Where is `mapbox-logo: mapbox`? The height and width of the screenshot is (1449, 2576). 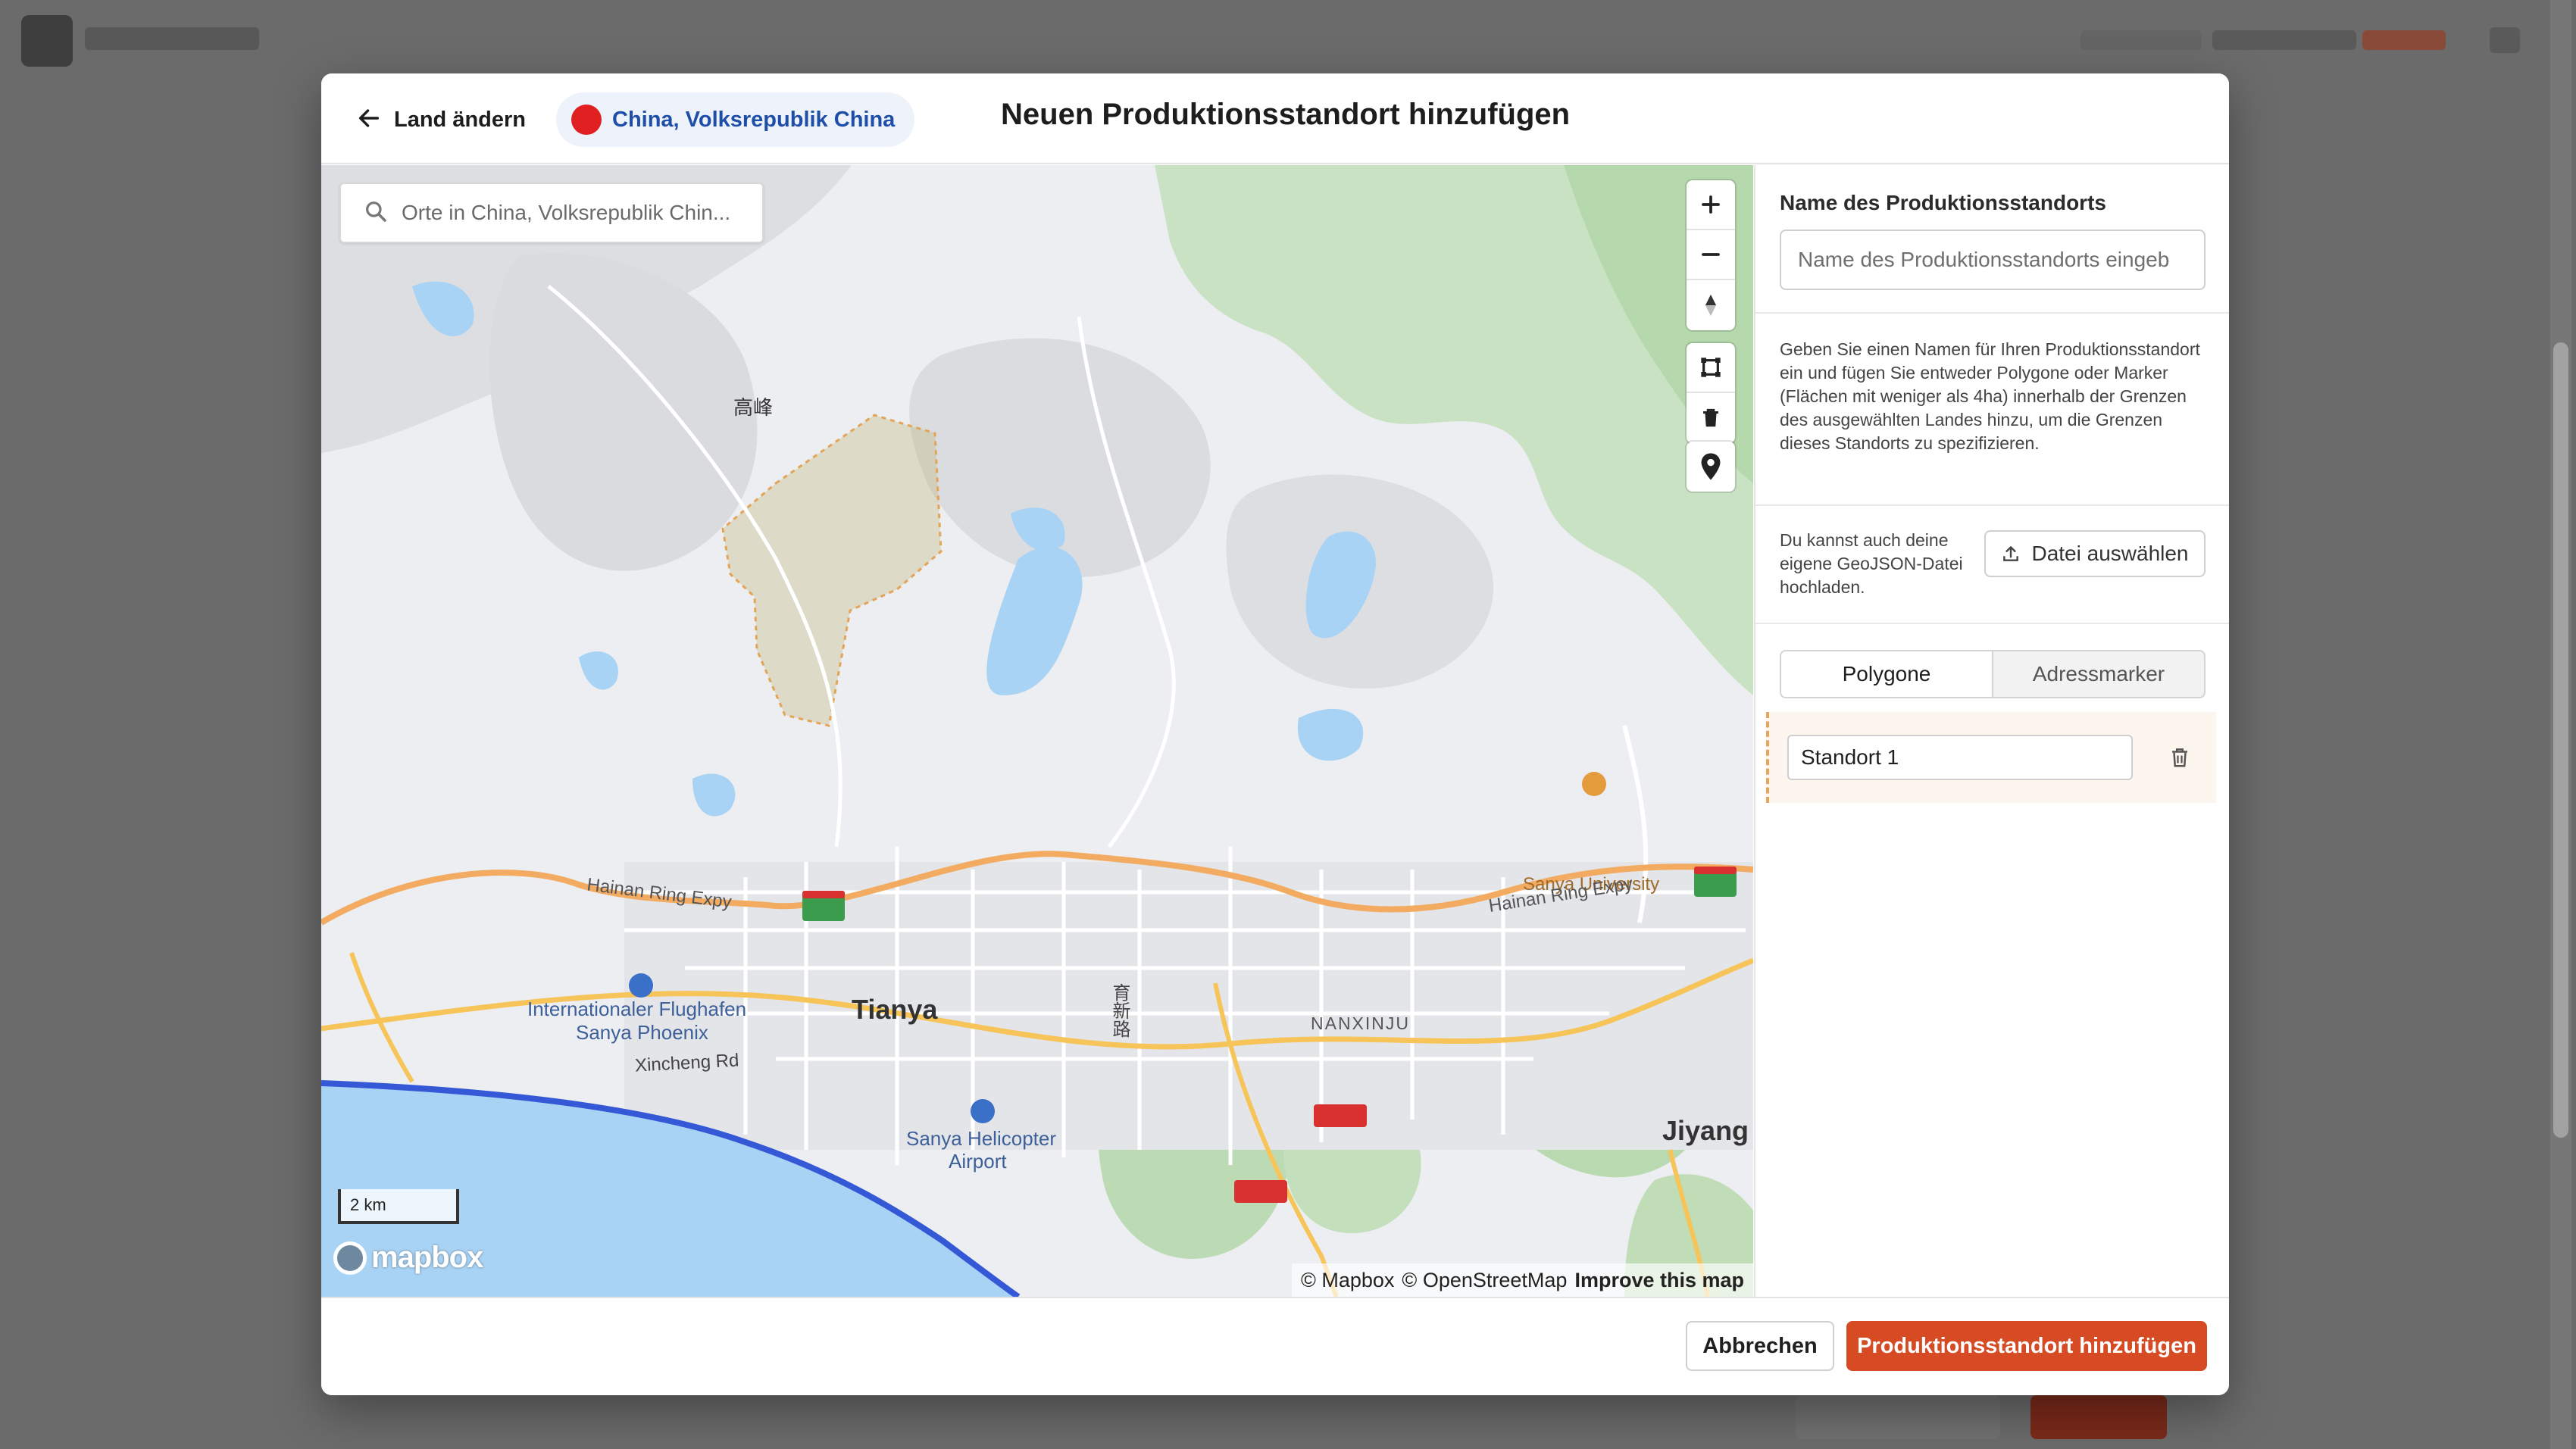
mapbox-logo: mapbox is located at coordinates (408, 1258).